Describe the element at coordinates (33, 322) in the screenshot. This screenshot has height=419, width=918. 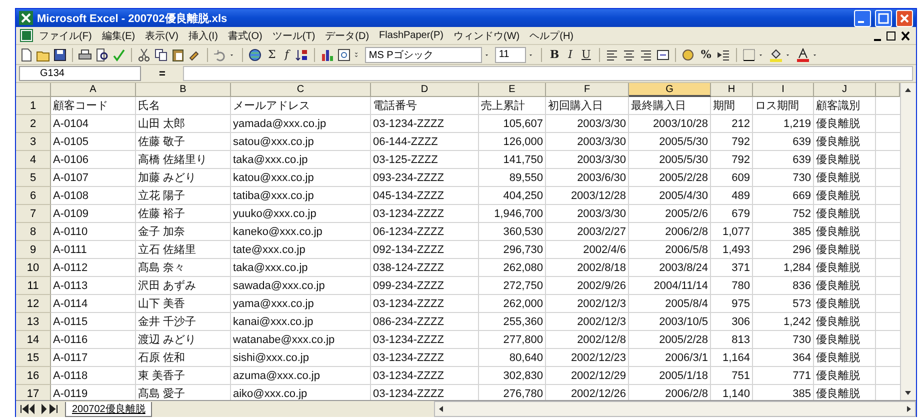
I see `row-header: 13` at that location.